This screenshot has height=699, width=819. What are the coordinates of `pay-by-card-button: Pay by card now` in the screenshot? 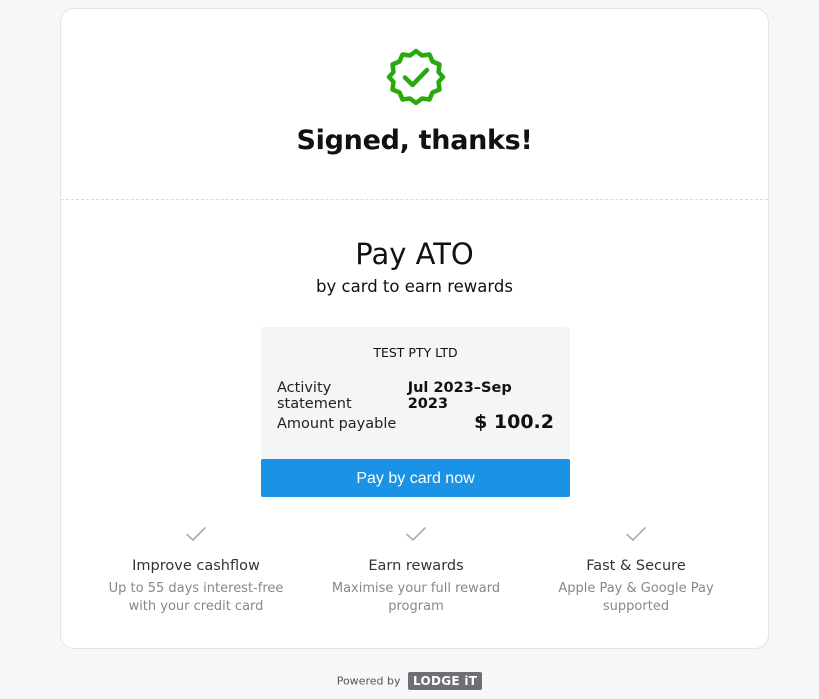 It's located at (415, 478).